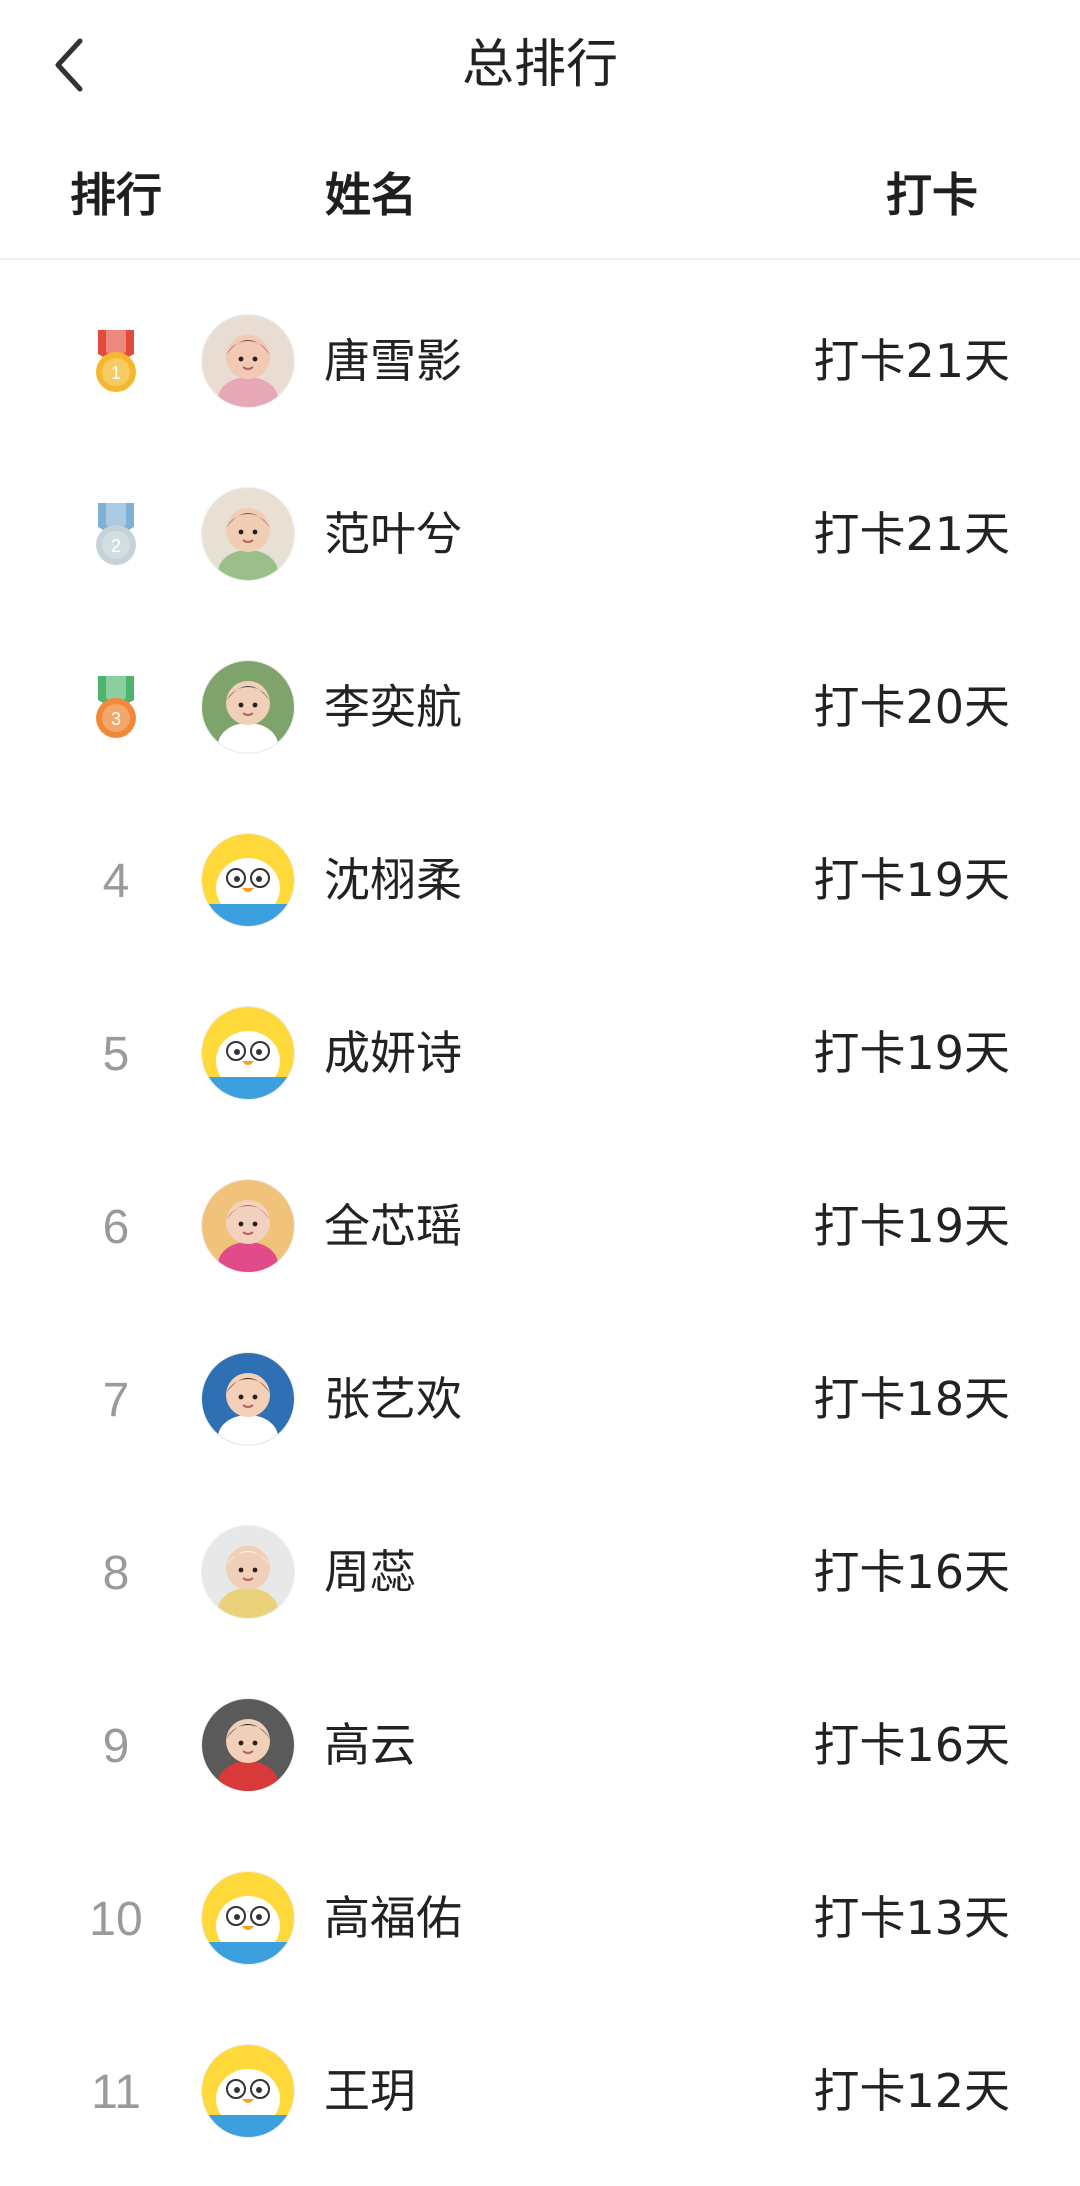  Describe the element at coordinates (116, 1054) in the screenshot. I see `rank-number: 5` at that location.